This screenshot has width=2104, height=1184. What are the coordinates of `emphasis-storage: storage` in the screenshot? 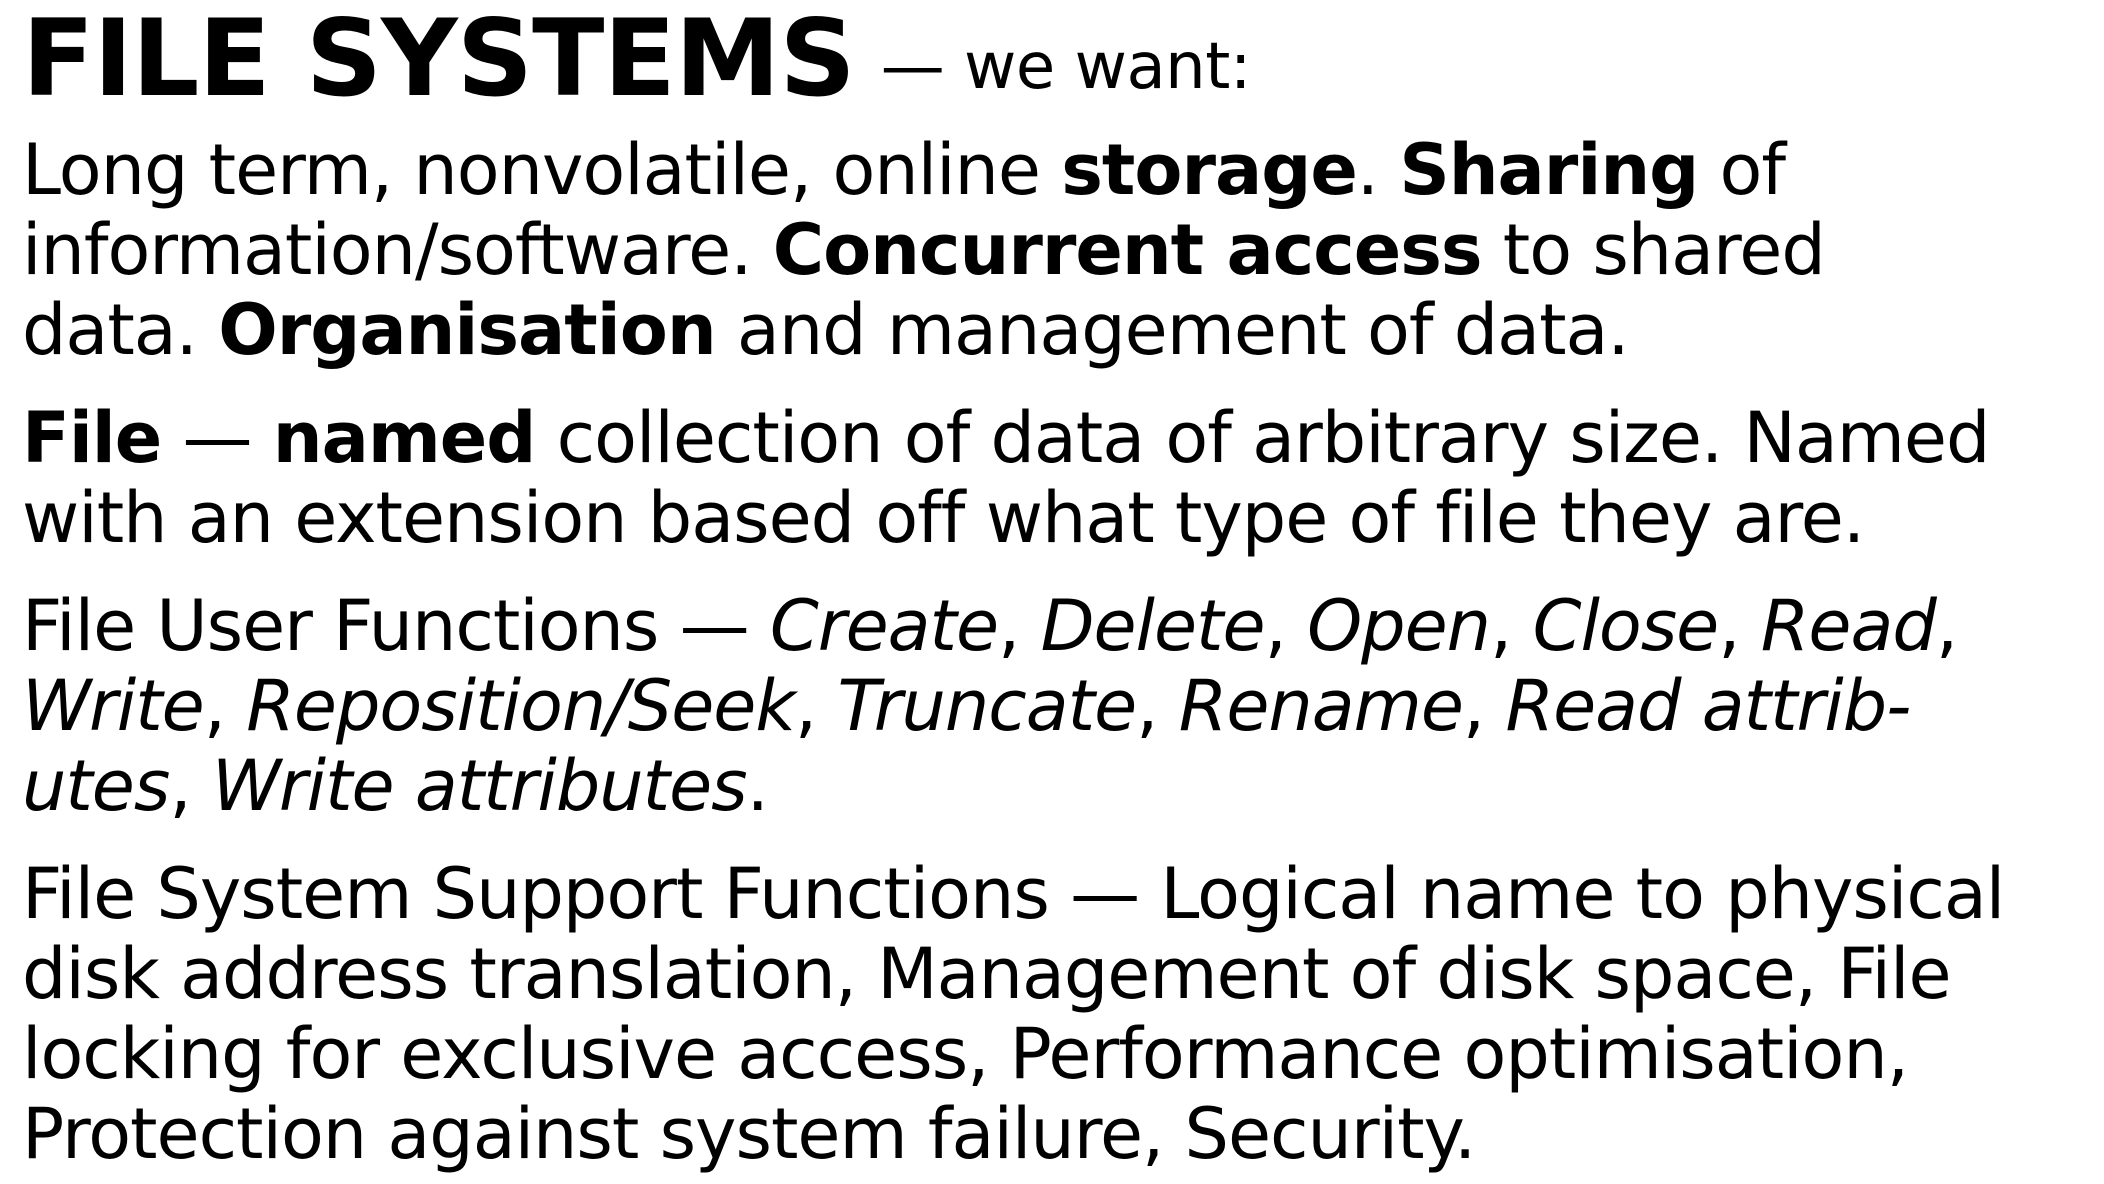 It's located at (1209, 170).